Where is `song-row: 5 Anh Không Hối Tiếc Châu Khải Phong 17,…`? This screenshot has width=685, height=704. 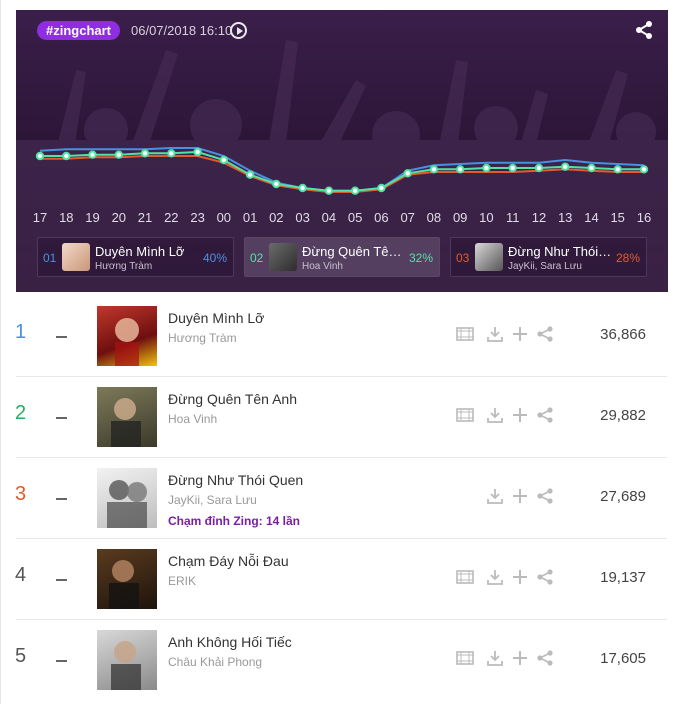
song-row: 5 Anh Không Hối Tiếc Châu Khải Phong 17,… is located at coordinates (343, 660).